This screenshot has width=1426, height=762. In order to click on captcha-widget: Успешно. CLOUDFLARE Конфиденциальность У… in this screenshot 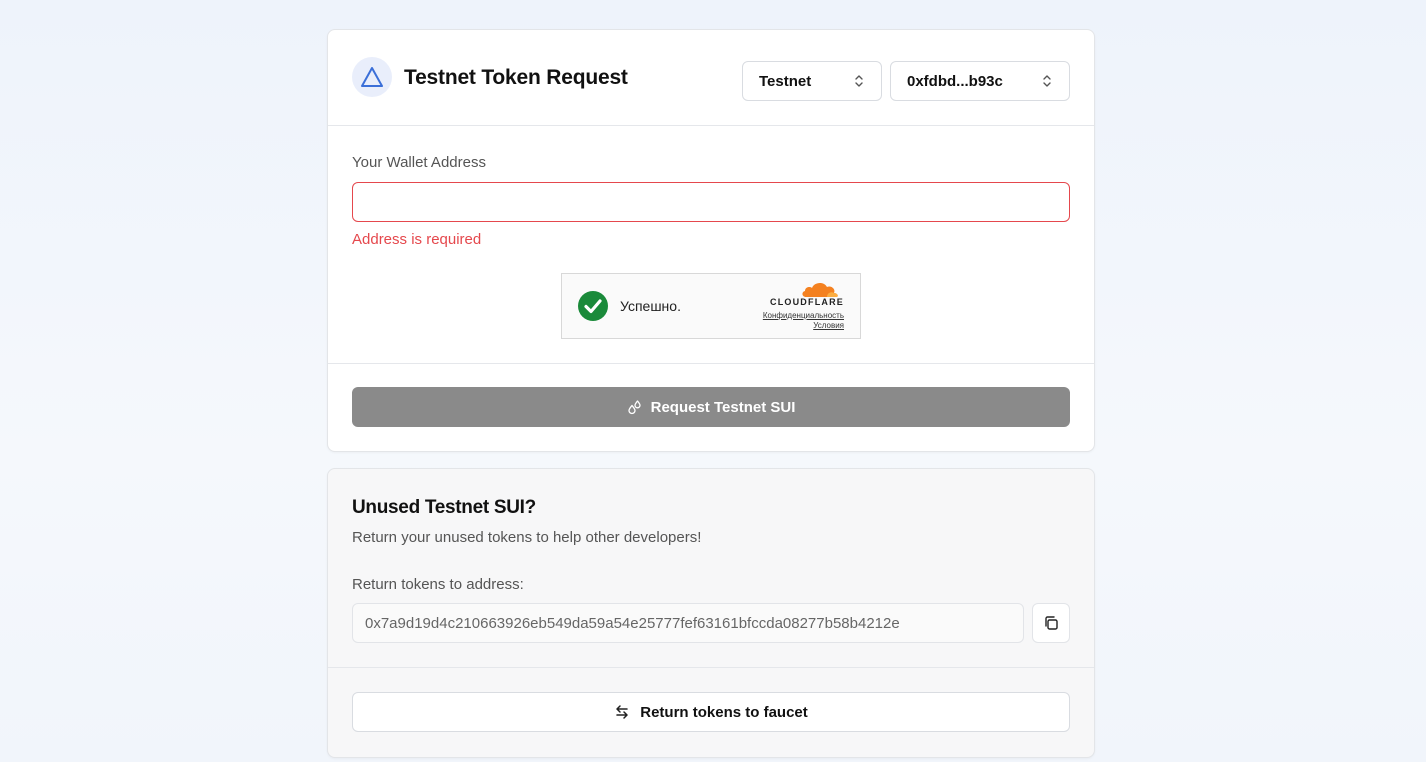, I will do `click(711, 306)`.